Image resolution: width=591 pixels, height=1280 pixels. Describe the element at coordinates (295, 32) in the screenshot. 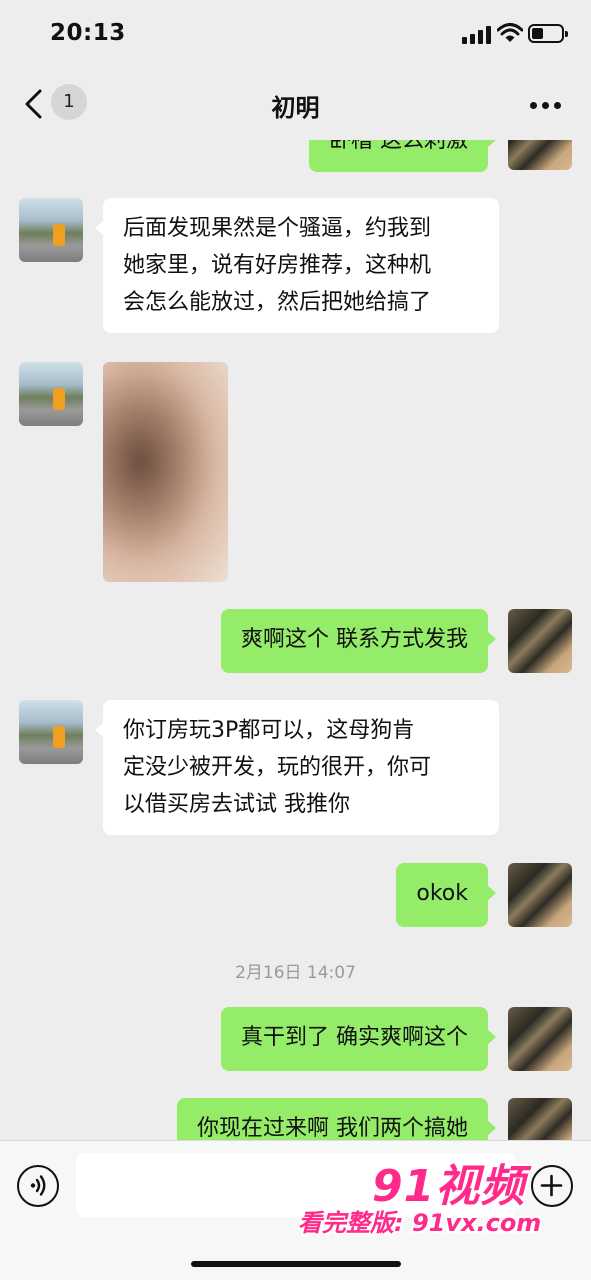

I see `status-bar: 20:13` at that location.